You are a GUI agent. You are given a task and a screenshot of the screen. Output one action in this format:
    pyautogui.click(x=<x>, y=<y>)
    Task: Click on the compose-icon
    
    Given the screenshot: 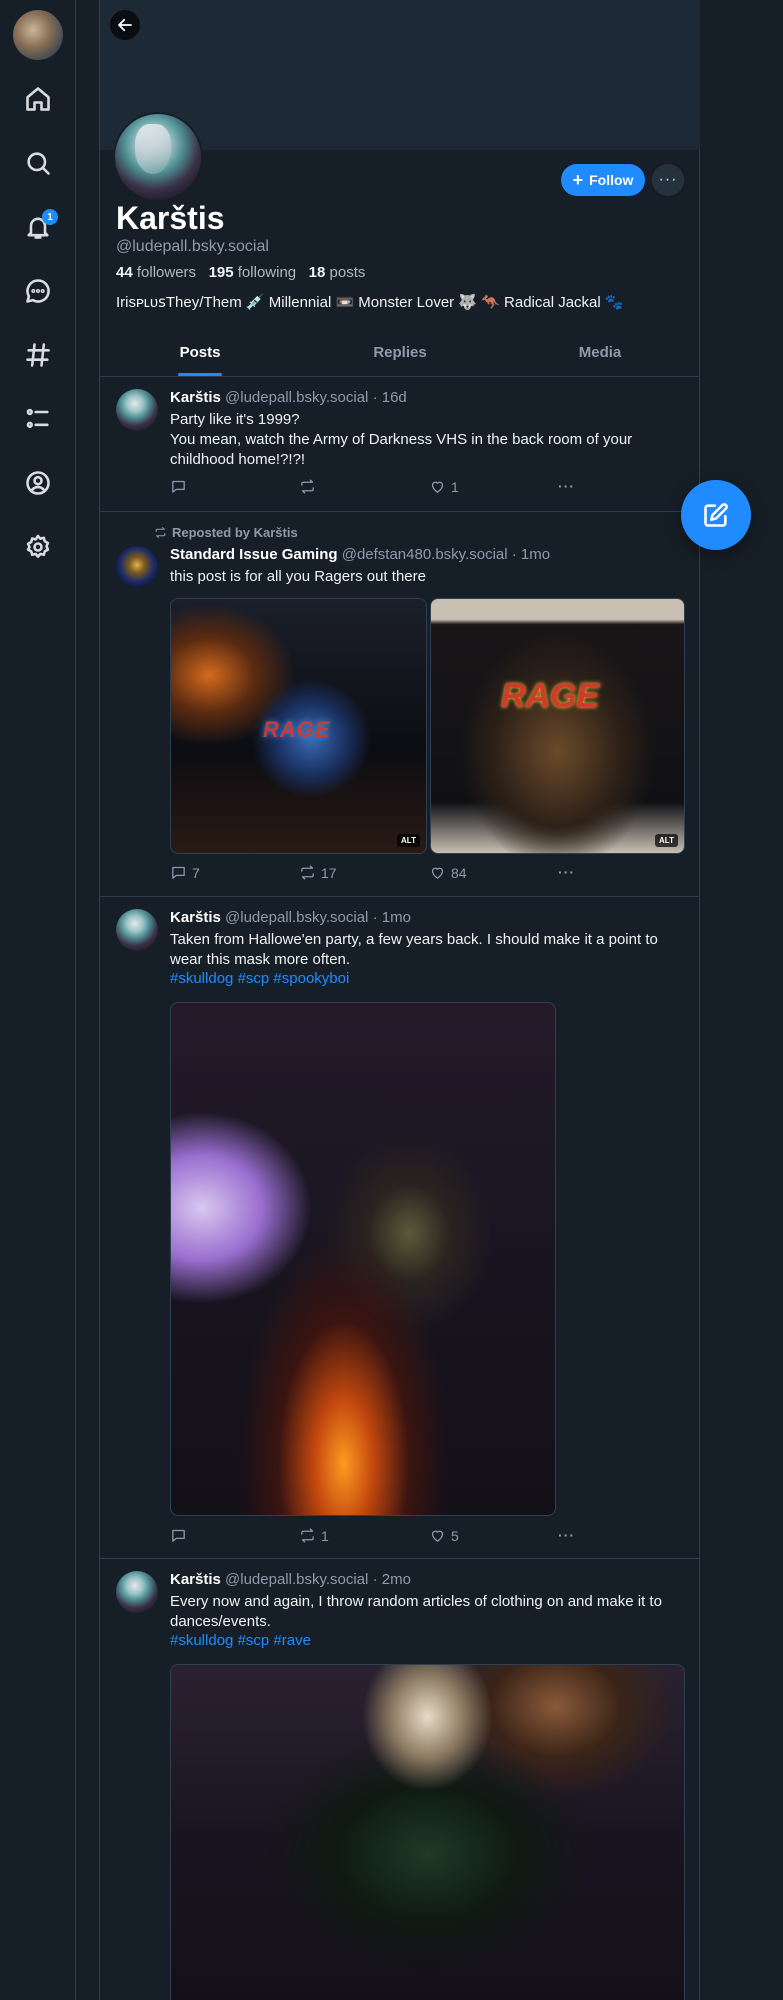 What is the action you would take?
    pyautogui.click(x=716, y=515)
    